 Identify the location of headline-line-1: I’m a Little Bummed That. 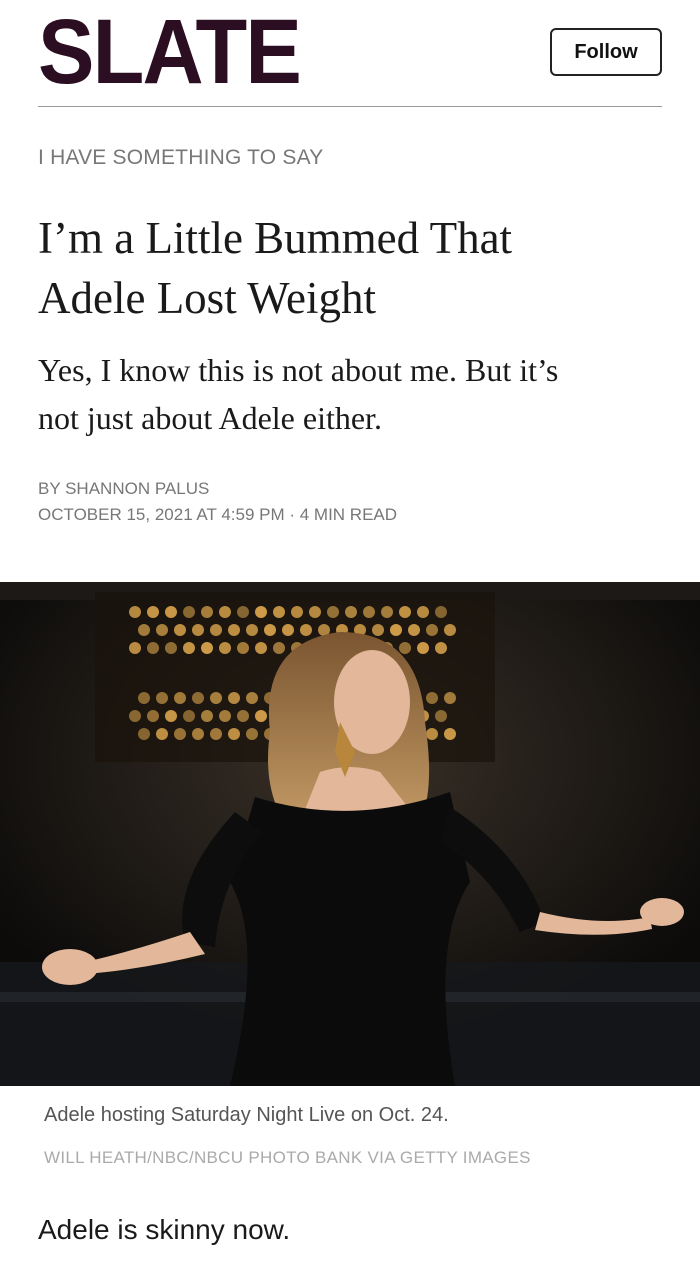
(275, 238).